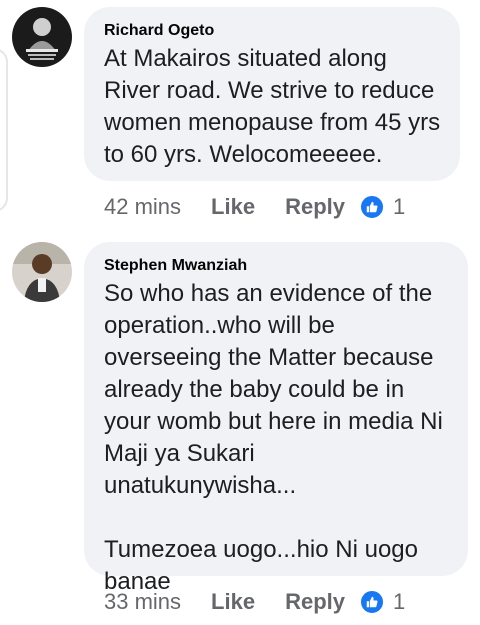 This screenshot has width=480, height=625. Describe the element at coordinates (142, 207) in the screenshot. I see `comment-timestamp: 42 mins` at that location.